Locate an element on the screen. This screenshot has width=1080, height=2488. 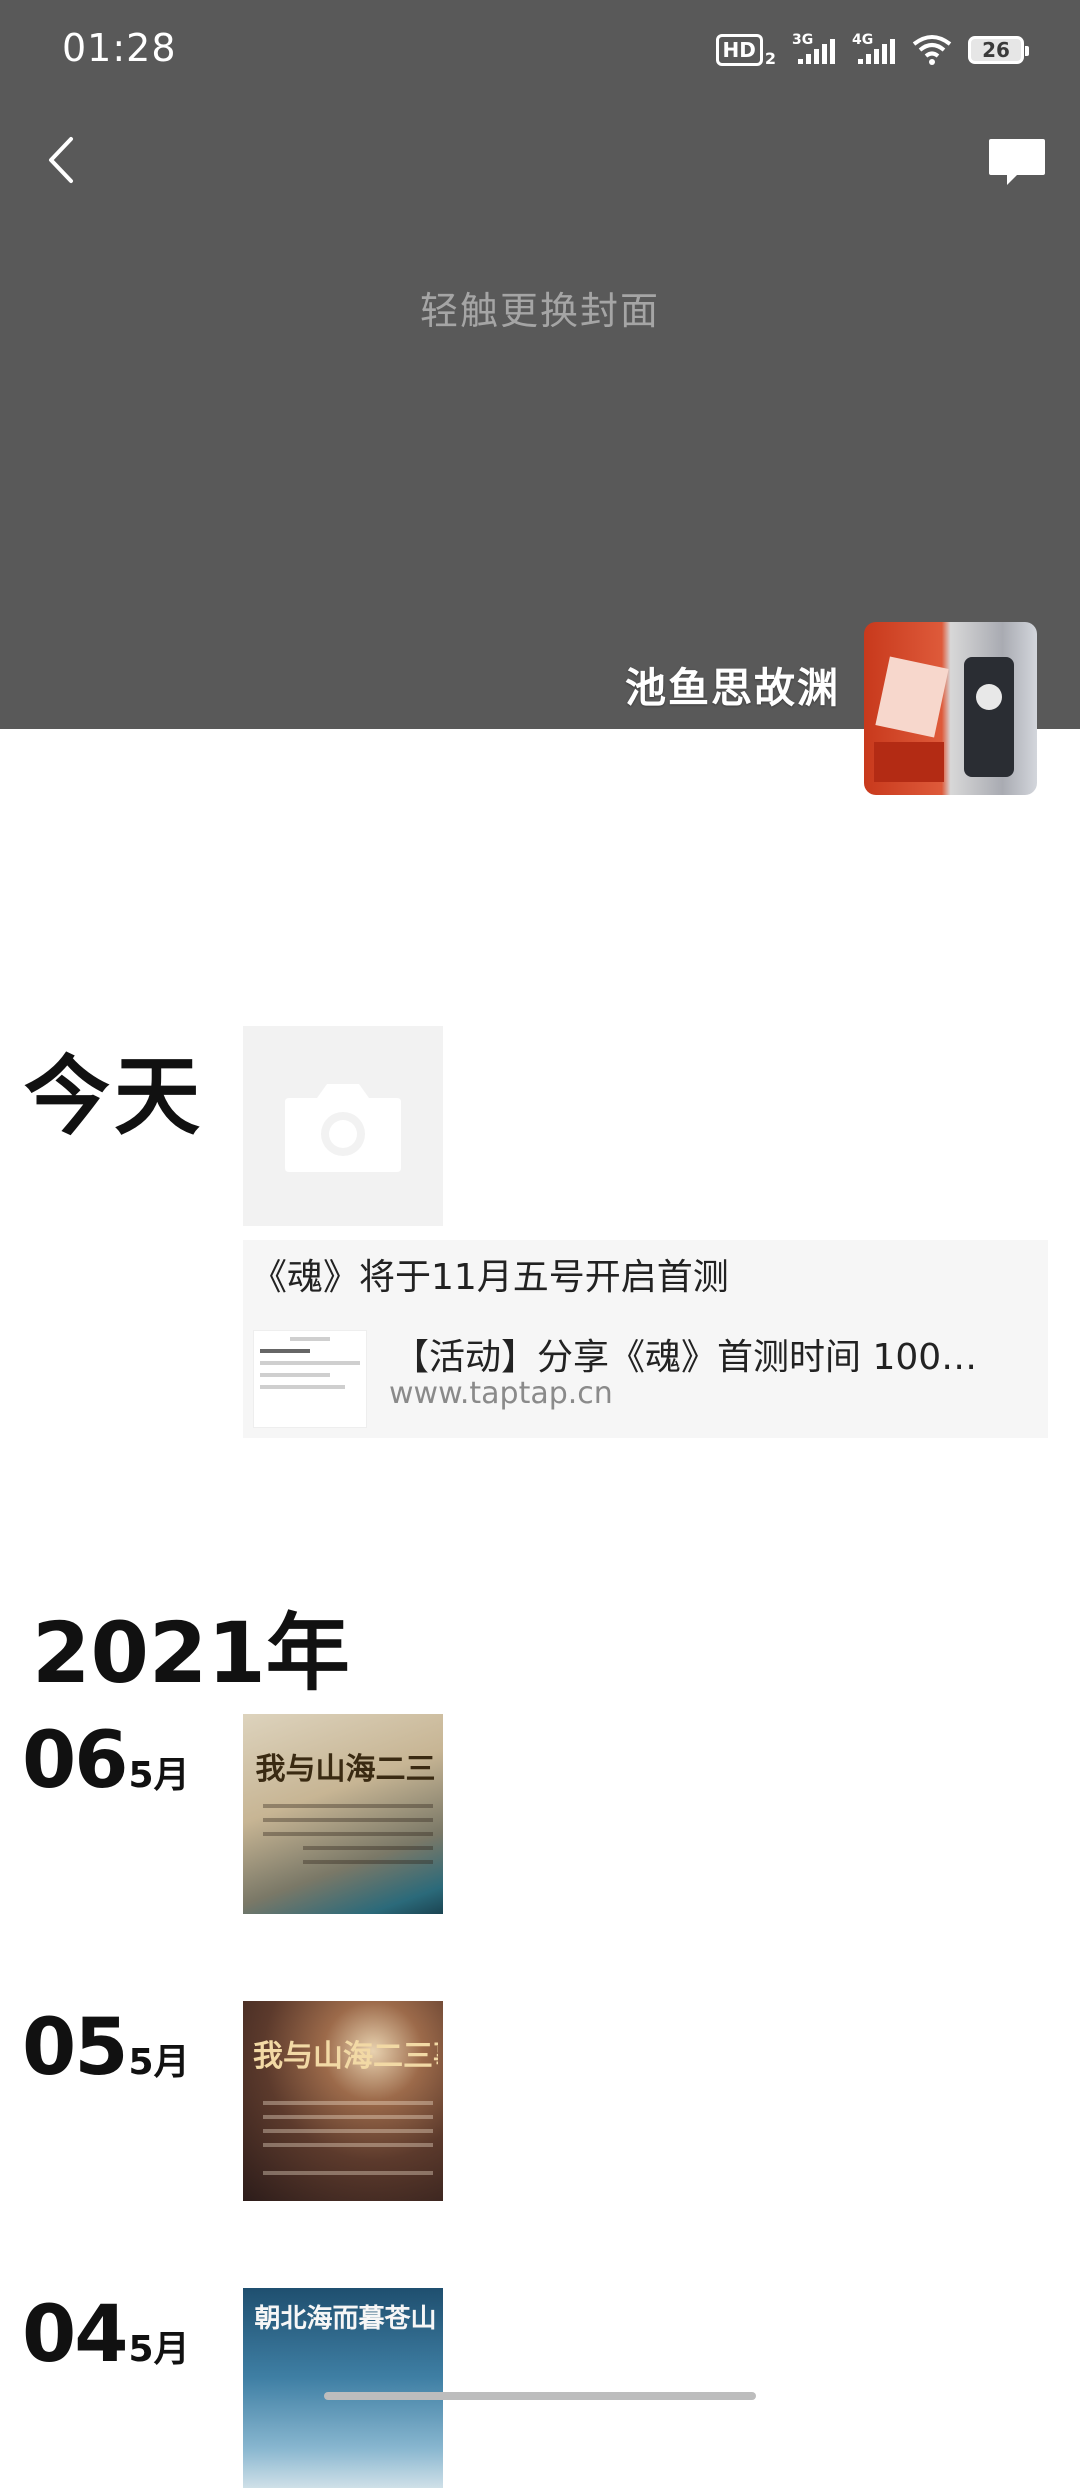
message-icon is located at coordinates (1017, 162).